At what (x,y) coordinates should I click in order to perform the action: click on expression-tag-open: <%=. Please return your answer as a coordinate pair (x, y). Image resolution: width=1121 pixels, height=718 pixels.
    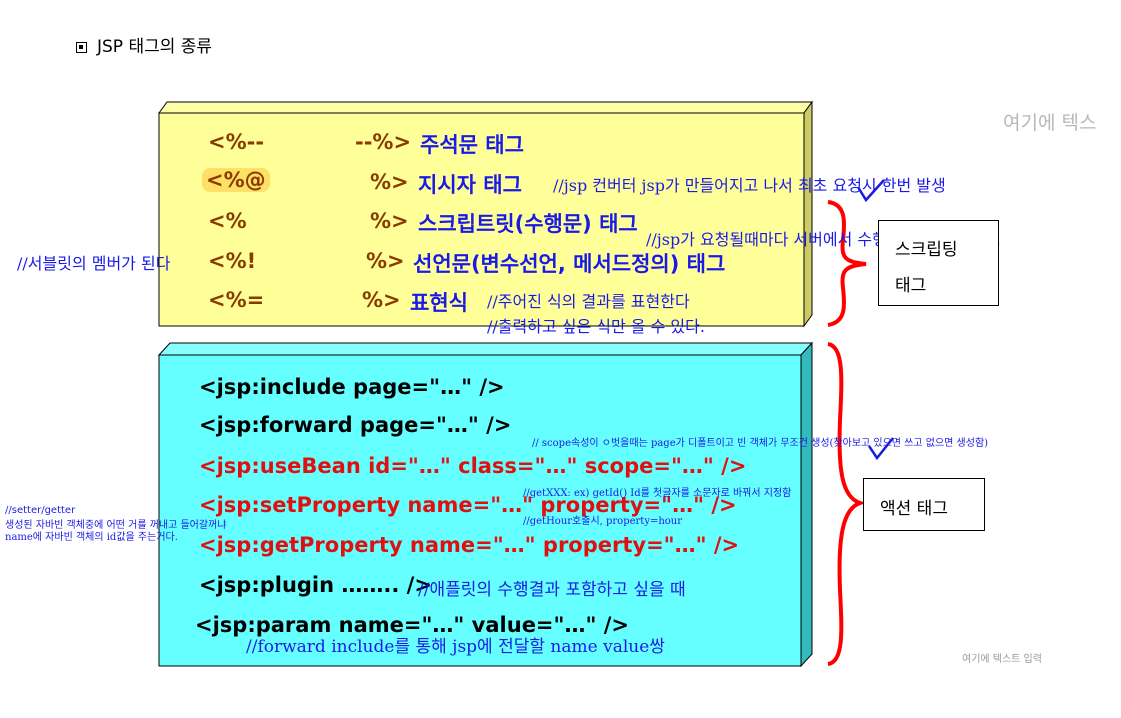
    Looking at the image, I should click on (236, 300).